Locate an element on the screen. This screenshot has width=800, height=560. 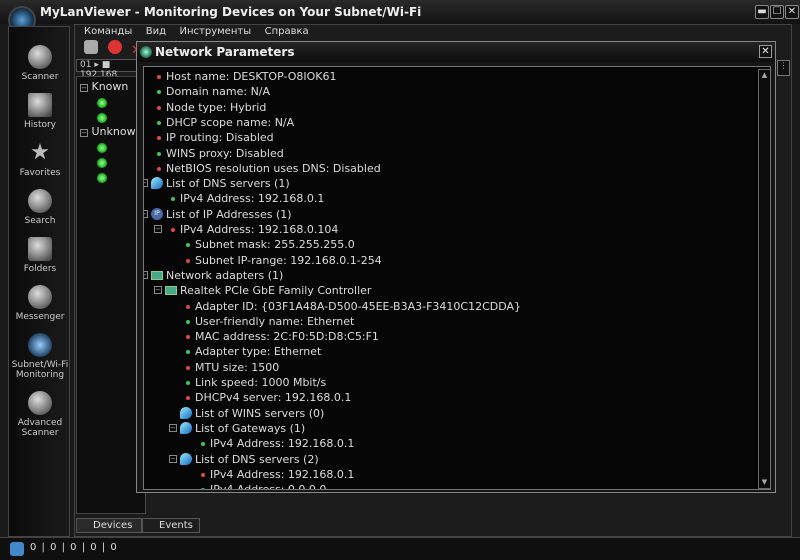
scroll-down-icon: ▼ is located at coordinates (764, 483).